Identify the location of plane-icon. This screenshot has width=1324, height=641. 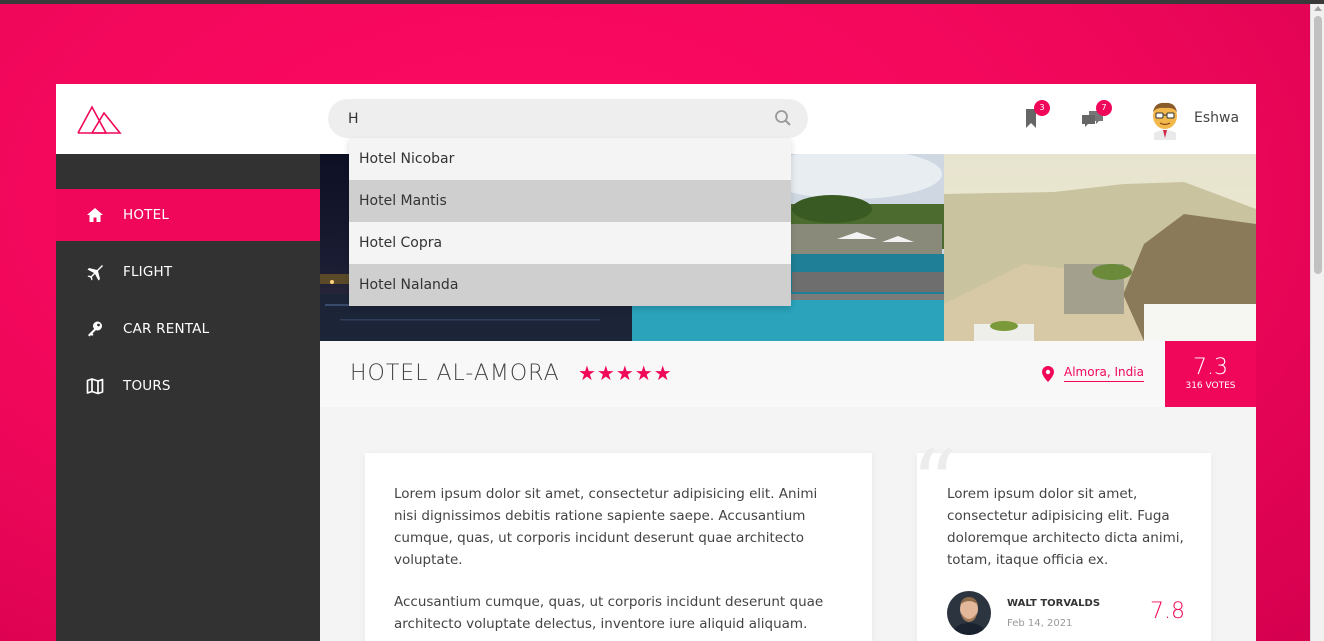
(95, 273).